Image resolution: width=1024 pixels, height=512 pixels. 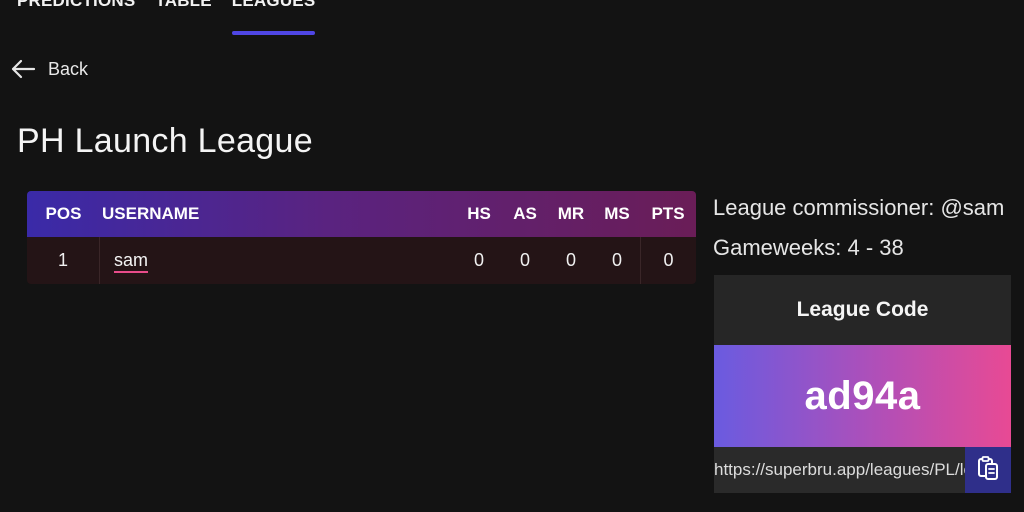 I want to click on page-title: PH Launch League, so click(x=165, y=141).